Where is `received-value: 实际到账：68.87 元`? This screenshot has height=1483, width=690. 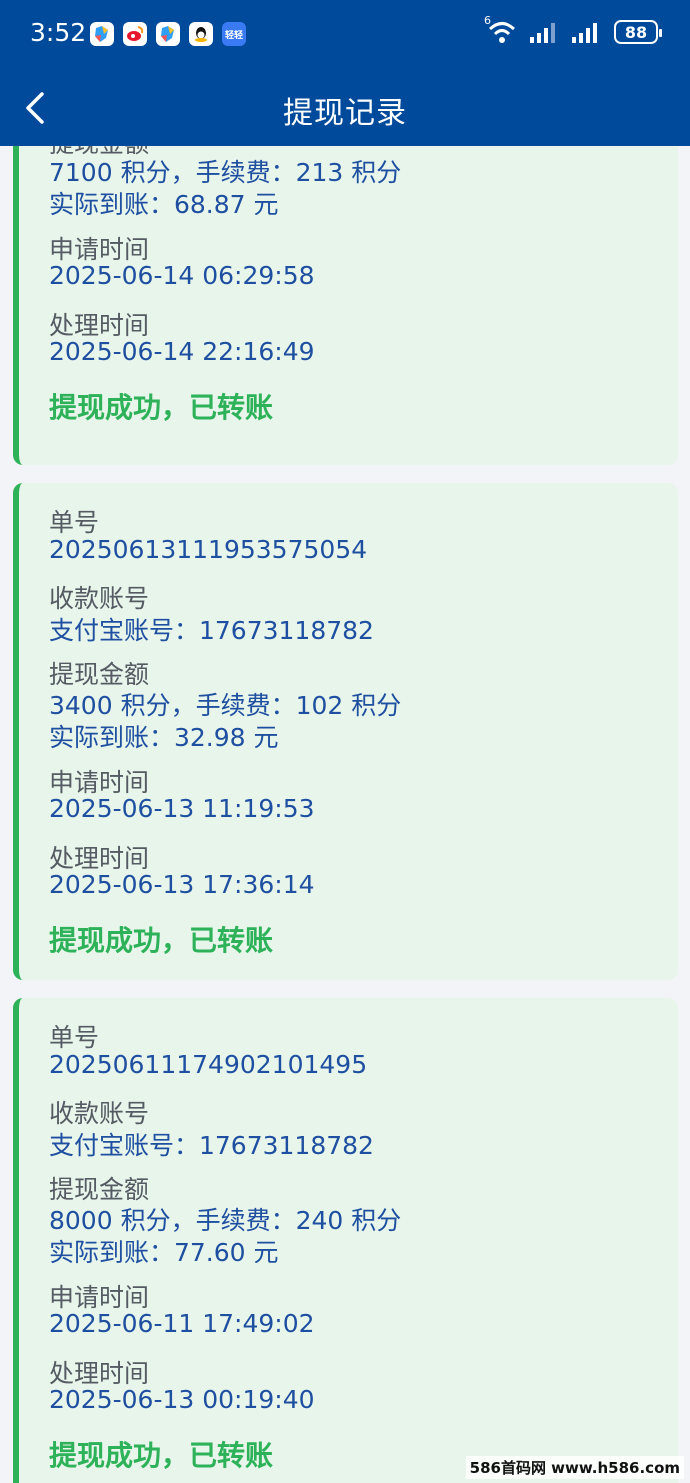
received-value: 实际到账：68.87 元 is located at coordinates (164, 204).